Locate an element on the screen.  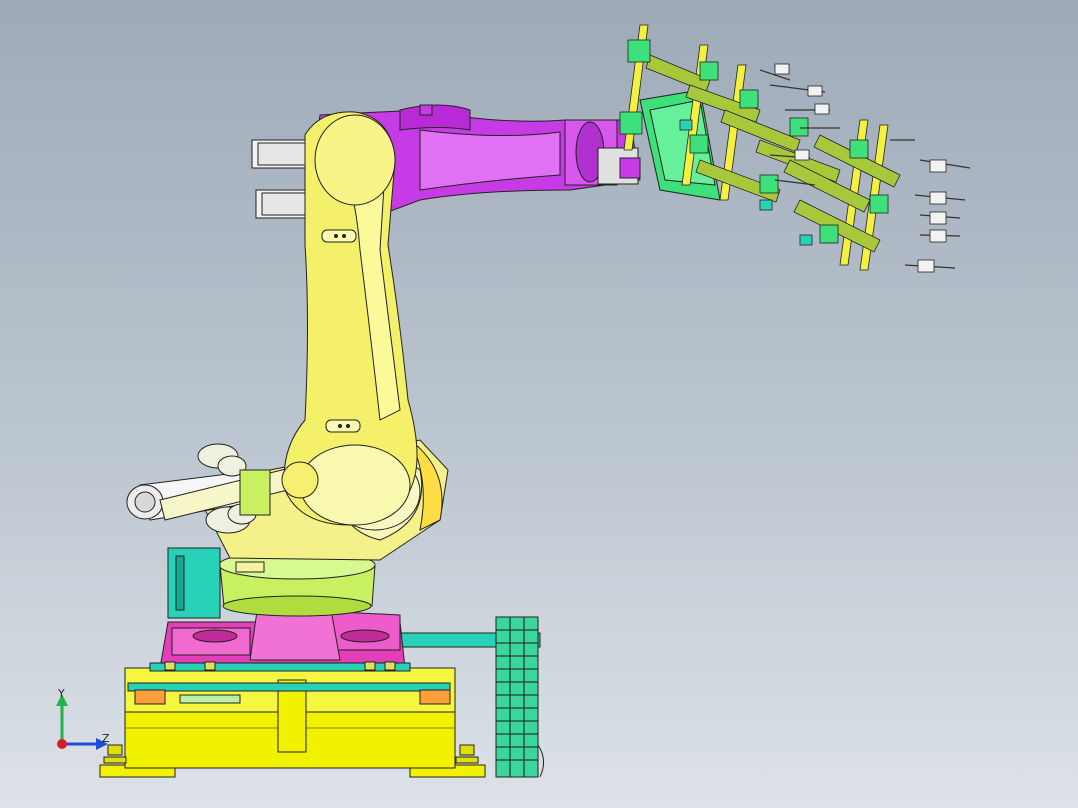
arm-label-upper is located at coordinates (339, 236).